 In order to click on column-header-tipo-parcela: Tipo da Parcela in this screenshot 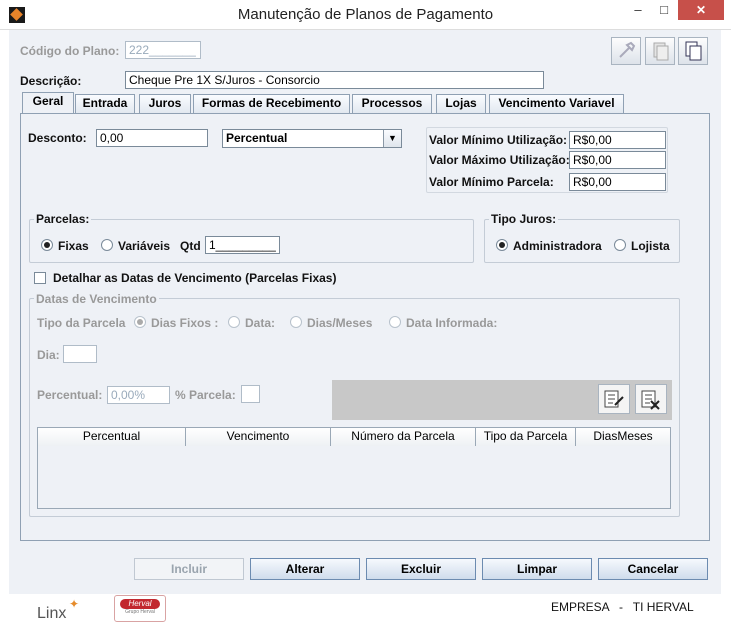, I will do `click(526, 437)`.